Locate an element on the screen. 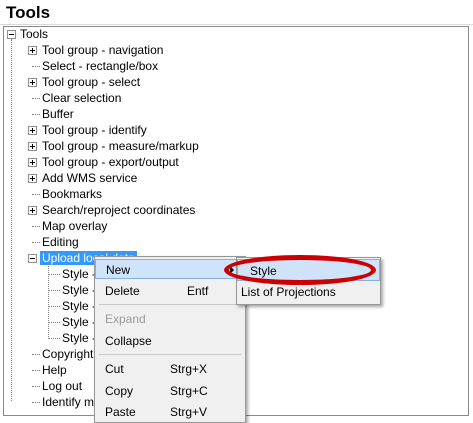 The image size is (473, 423). menu-item-delete-label: Delete is located at coordinates (122, 291).